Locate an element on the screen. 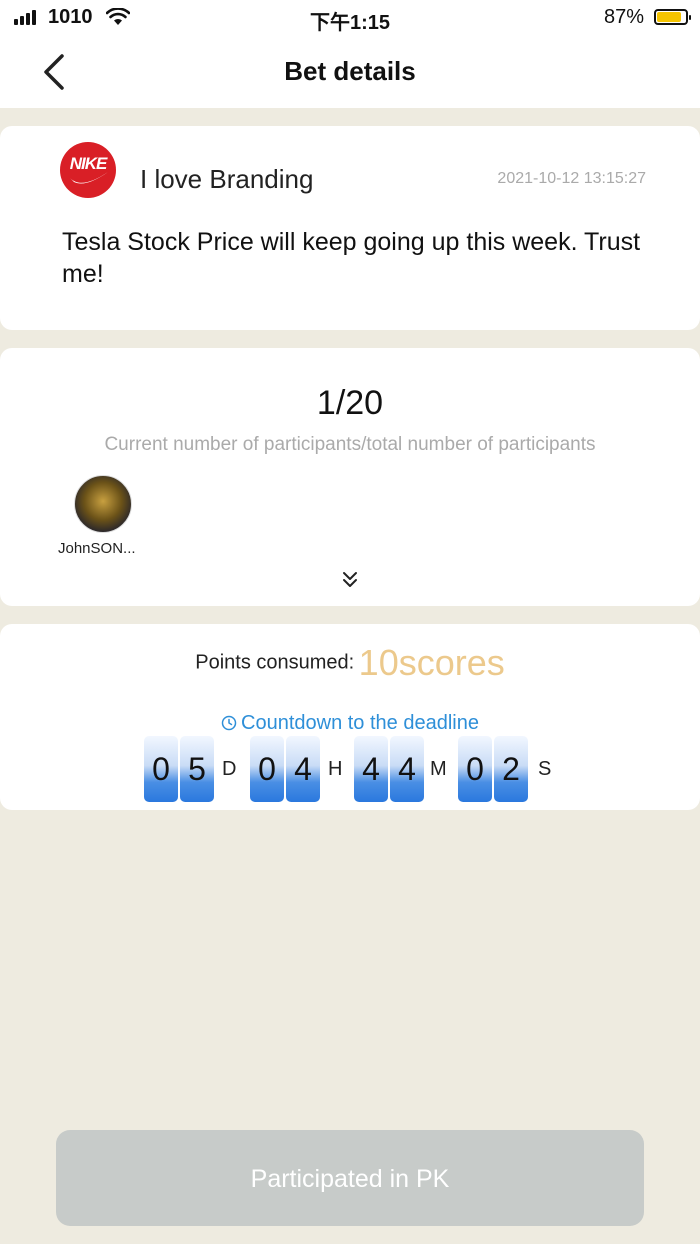 The height and width of the screenshot is (1244, 700). brand-logo: NIKE is located at coordinates (88, 170).